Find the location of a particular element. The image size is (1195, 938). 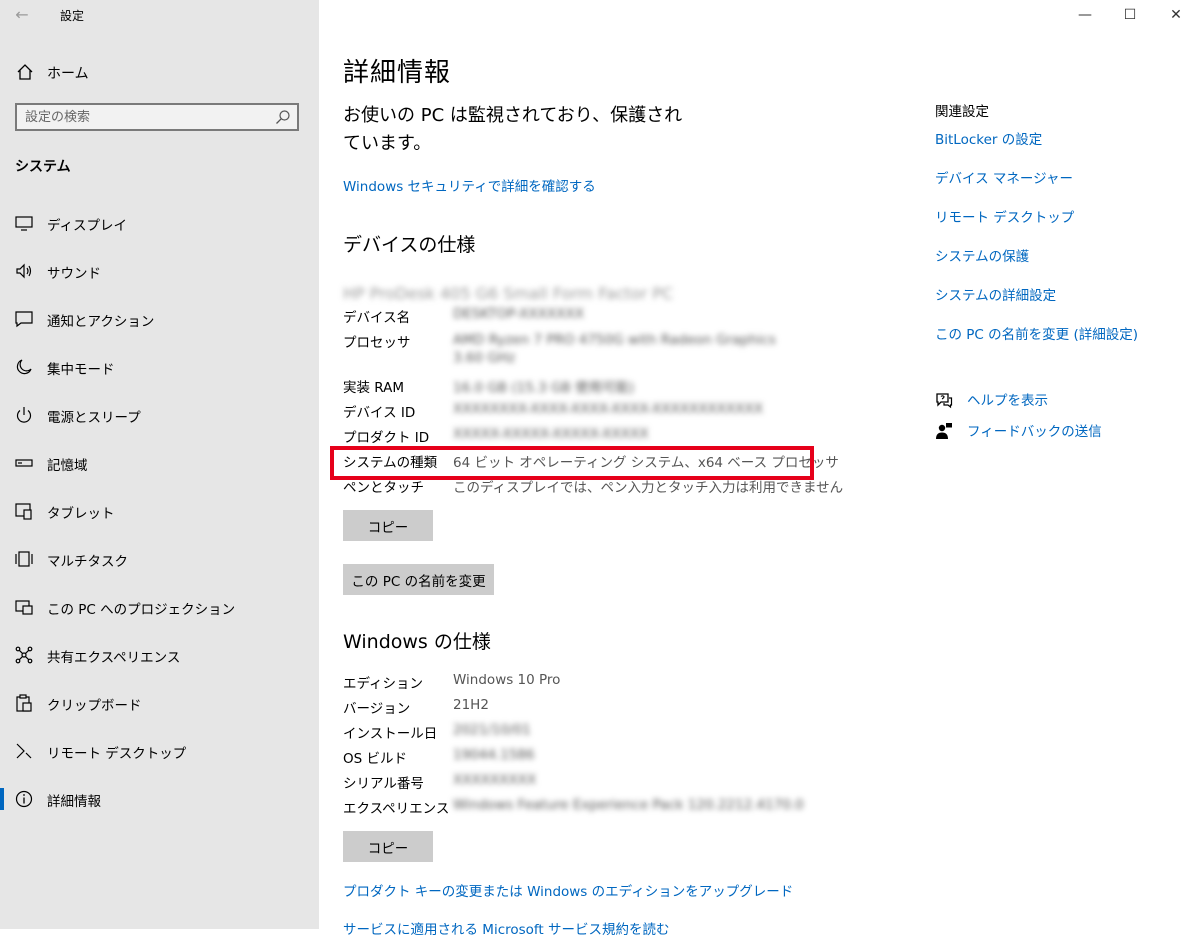

spec-row: エディション Windows 10 Pro is located at coordinates (583, 684).